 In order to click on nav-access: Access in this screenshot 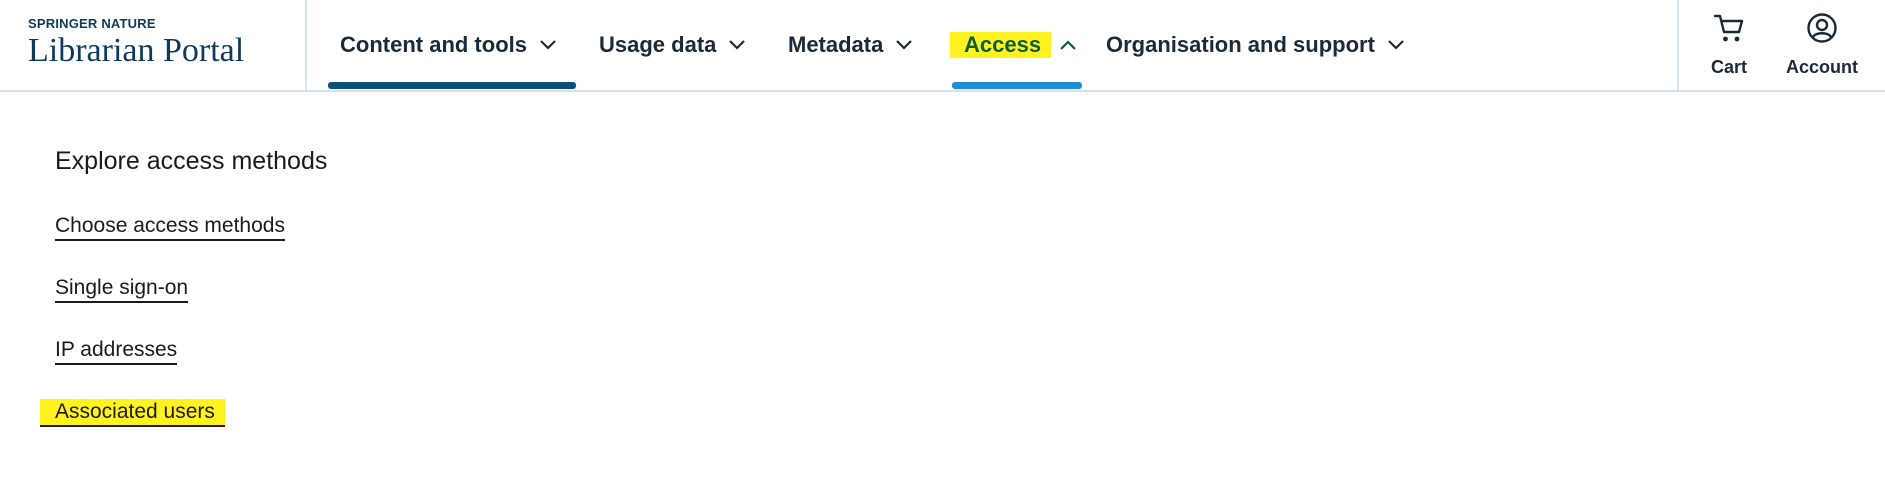, I will do `click(1013, 45)`.